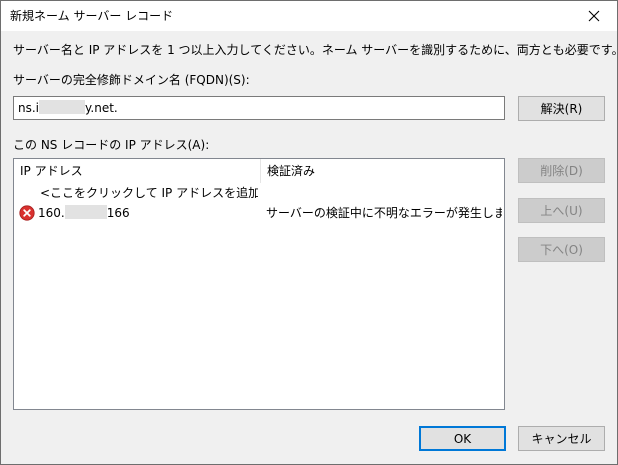 The height and width of the screenshot is (465, 618). Describe the element at coordinates (29, 108) in the screenshot. I see `fqdn-value-prefix: ns.i` at that location.